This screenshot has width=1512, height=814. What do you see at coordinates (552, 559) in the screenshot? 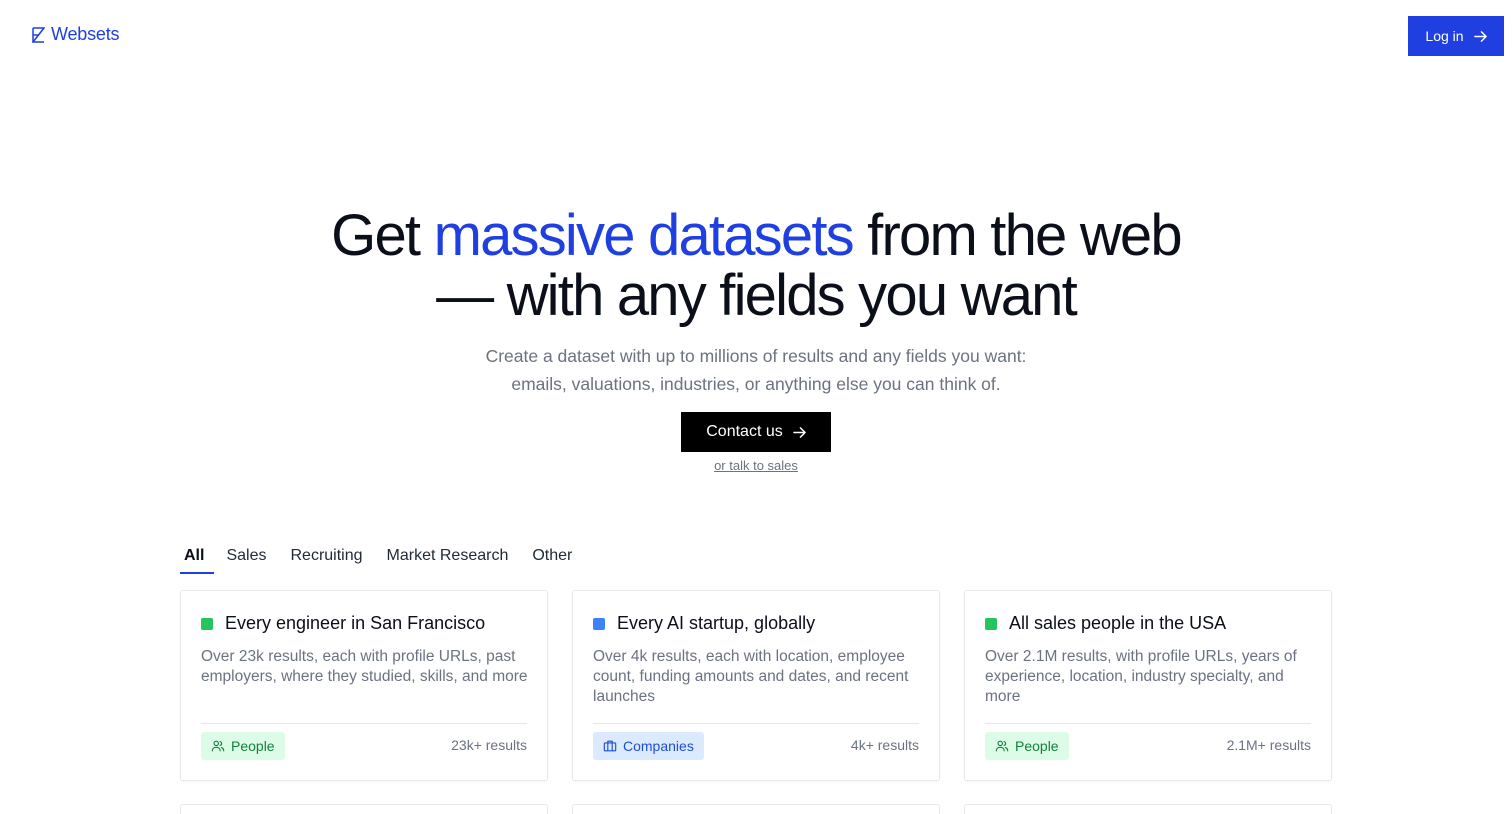
I see `tab-other: Other` at bounding box center [552, 559].